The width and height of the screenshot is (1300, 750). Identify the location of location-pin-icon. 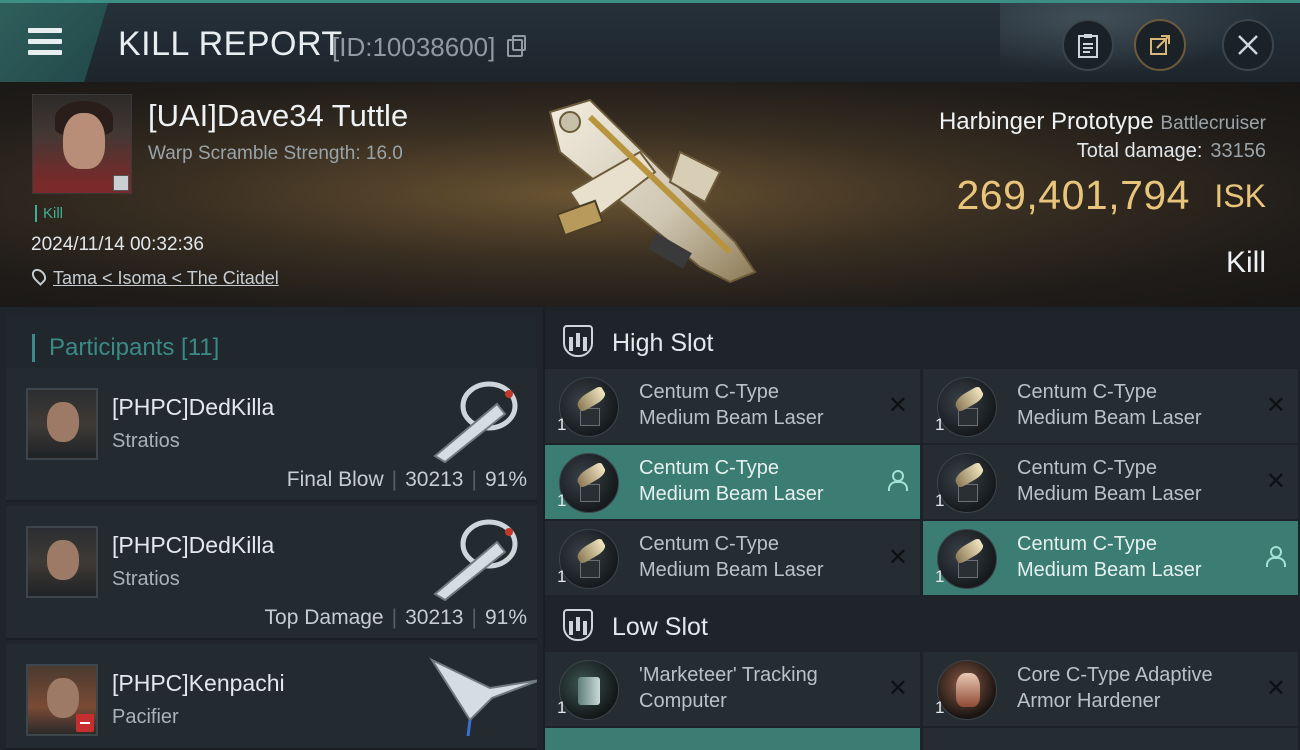
(39, 276).